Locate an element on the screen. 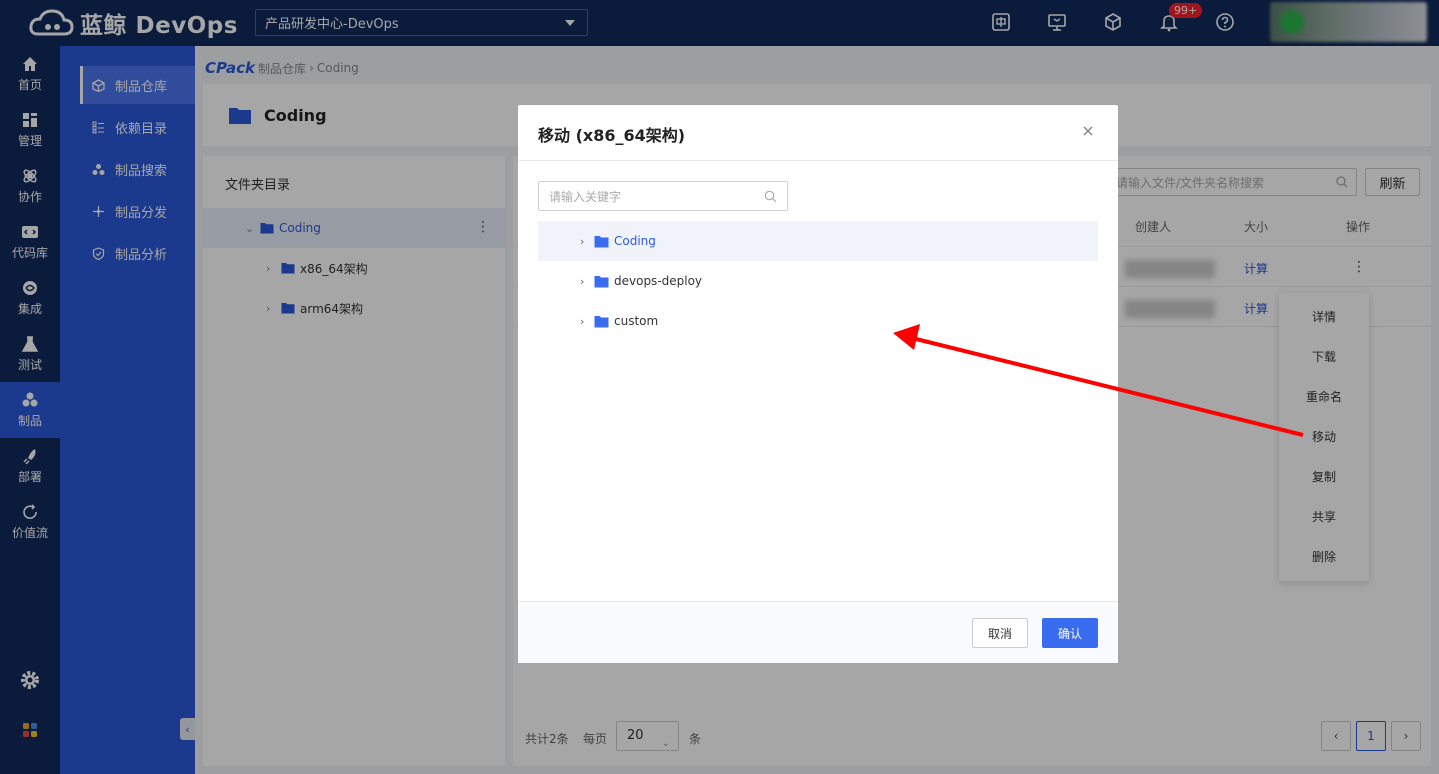 The width and height of the screenshot is (1439, 774). dialog-header: 移动 (x86_64架构) is located at coordinates (818, 133).